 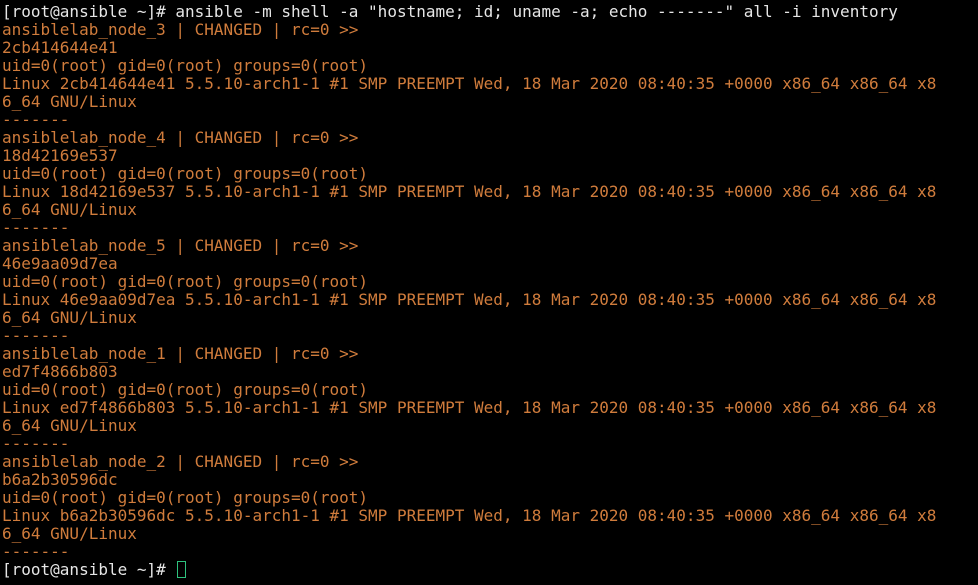 I want to click on hostname-output: 2cb414644e41, so click(x=60, y=47).